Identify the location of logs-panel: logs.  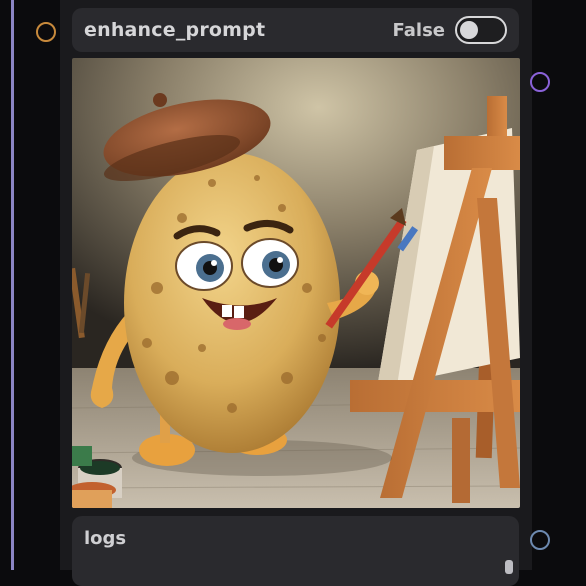
(295, 551).